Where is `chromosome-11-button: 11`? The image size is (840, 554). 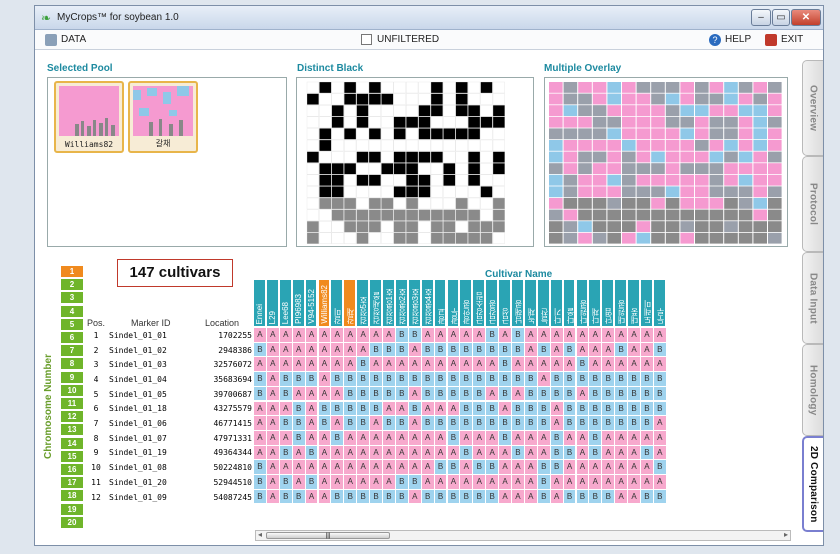 chromosome-11-button: 11 is located at coordinates (72, 404).